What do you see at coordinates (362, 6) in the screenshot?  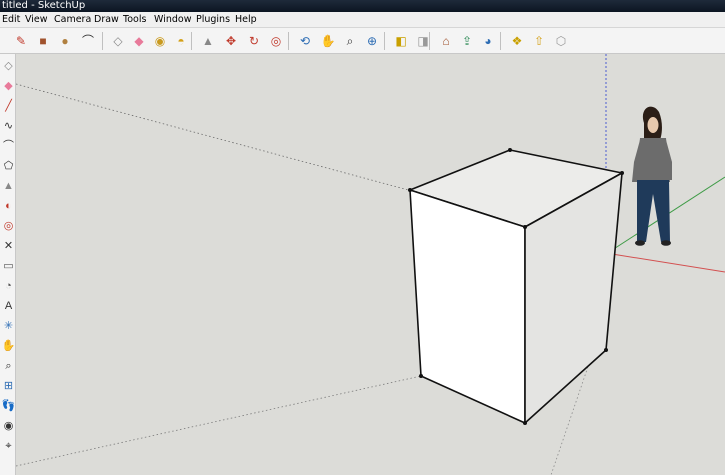 I see `title-bar: titled - SketchUp` at bounding box center [362, 6].